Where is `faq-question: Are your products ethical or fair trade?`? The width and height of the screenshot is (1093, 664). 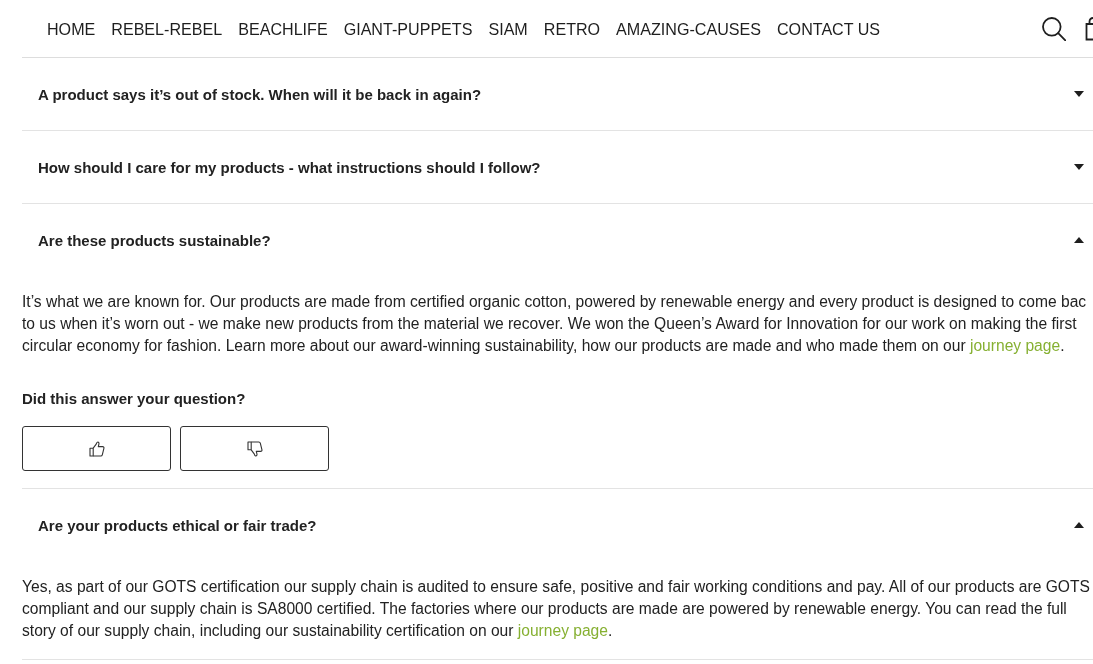 faq-question: Are your products ethical or fair trade? is located at coordinates (557, 525).